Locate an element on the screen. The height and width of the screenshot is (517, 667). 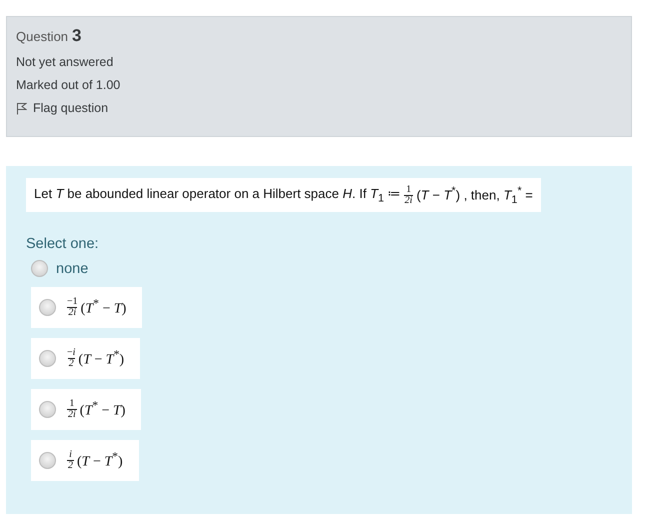
option-label: none is located at coordinates (72, 268).